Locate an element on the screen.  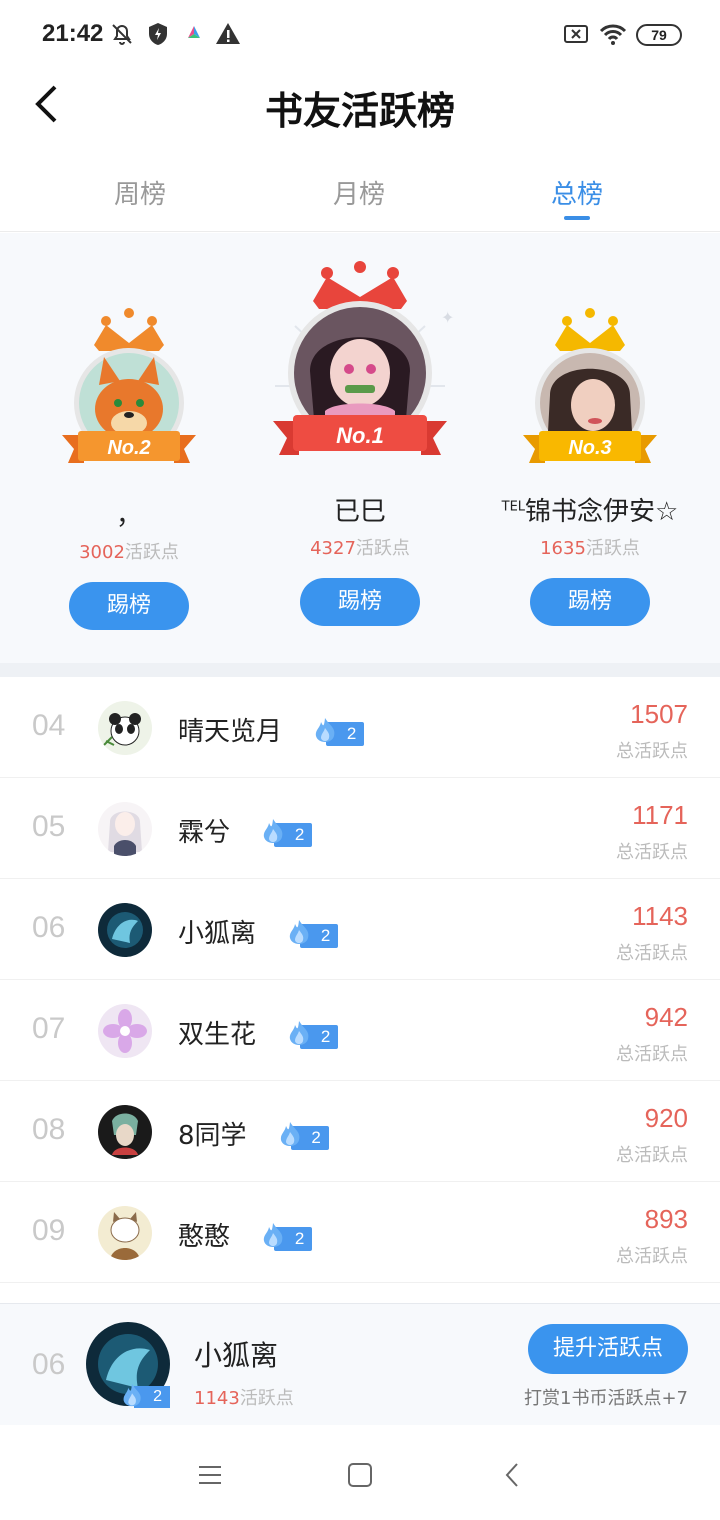
my-rank-number: 06 is located at coordinates (49, 1364).